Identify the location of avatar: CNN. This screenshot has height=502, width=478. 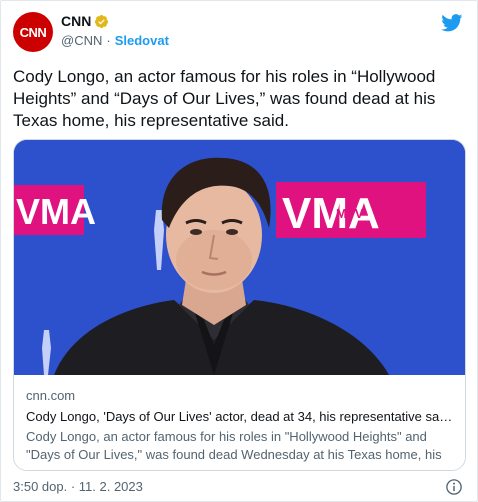
(33, 32).